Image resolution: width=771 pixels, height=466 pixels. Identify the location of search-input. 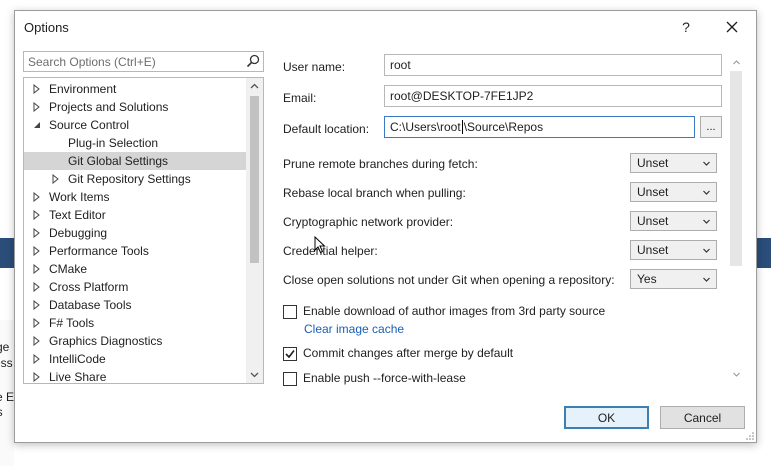
(129, 61).